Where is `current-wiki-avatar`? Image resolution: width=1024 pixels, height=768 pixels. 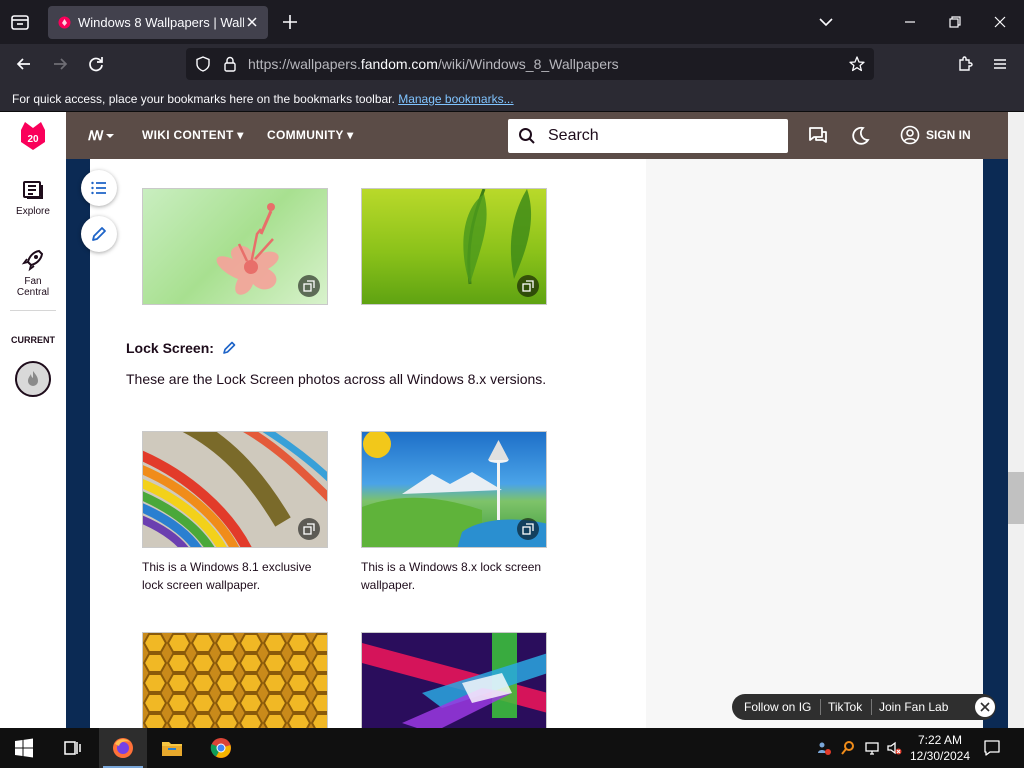
current-wiki-avatar is located at coordinates (33, 379).